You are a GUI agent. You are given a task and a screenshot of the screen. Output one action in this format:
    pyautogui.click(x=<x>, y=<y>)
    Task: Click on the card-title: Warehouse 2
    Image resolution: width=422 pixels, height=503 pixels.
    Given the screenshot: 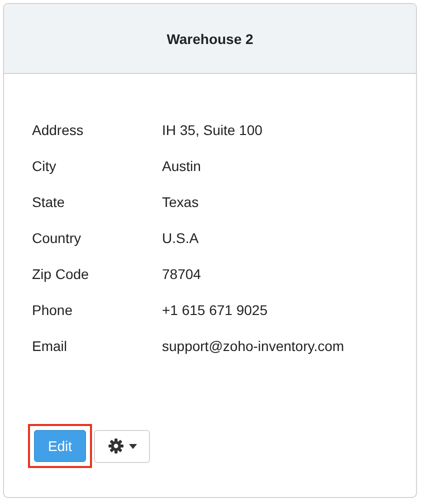 What is the action you would take?
    pyautogui.click(x=210, y=38)
    